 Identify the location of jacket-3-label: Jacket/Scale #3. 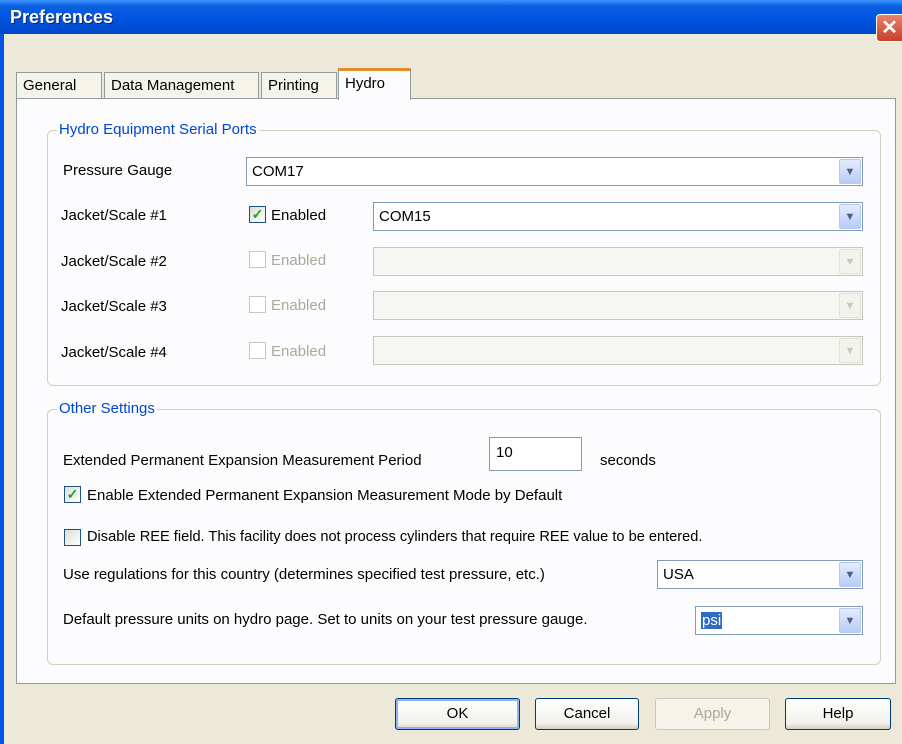
(114, 306).